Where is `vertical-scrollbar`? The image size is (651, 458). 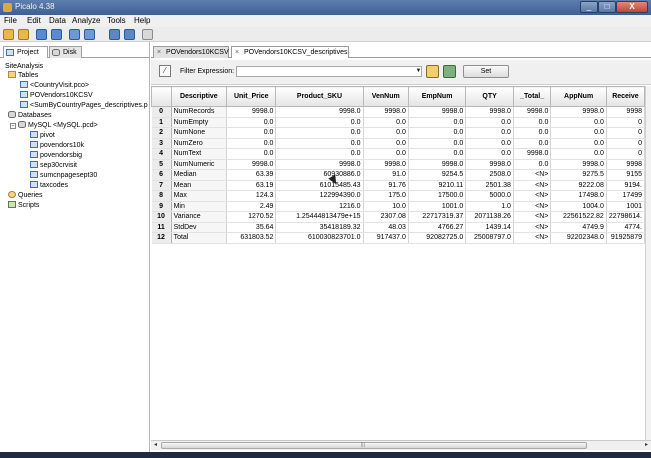 vertical-scrollbar is located at coordinates (648, 263).